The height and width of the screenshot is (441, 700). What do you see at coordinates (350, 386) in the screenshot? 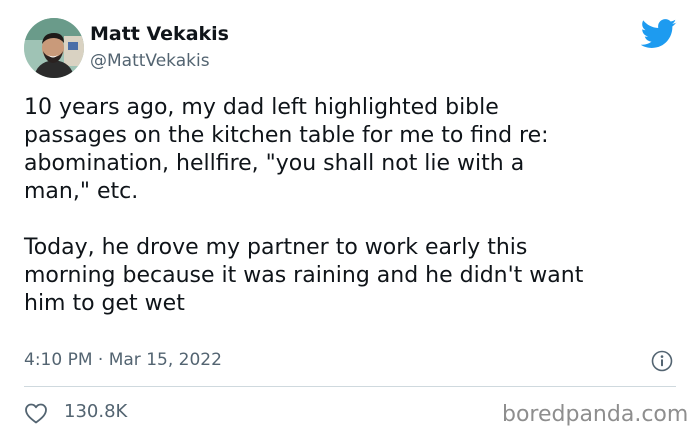
I see `divider` at bounding box center [350, 386].